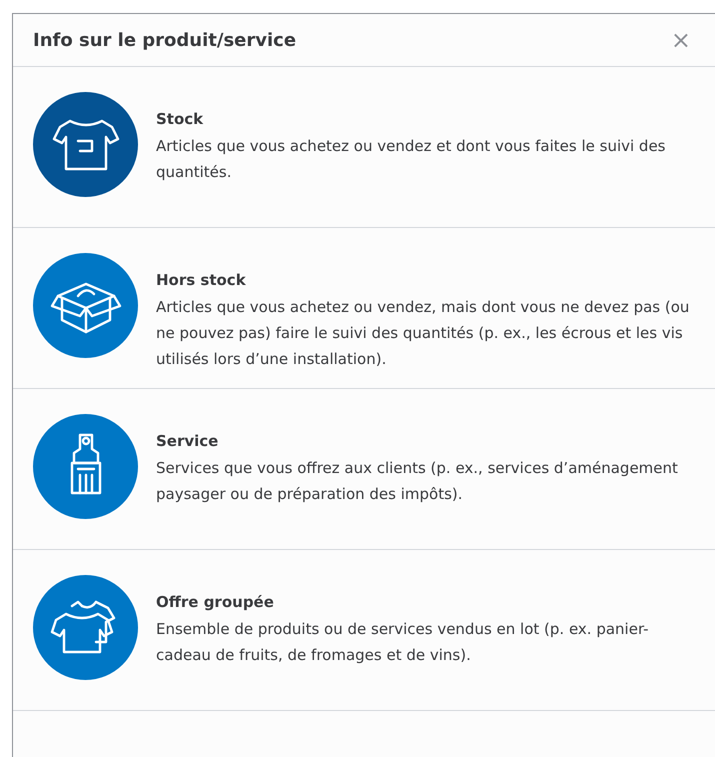 Image resolution: width=715 pixels, height=757 pixels. What do you see at coordinates (201, 280) in the screenshot?
I see `option-title: Hors stock` at bounding box center [201, 280].